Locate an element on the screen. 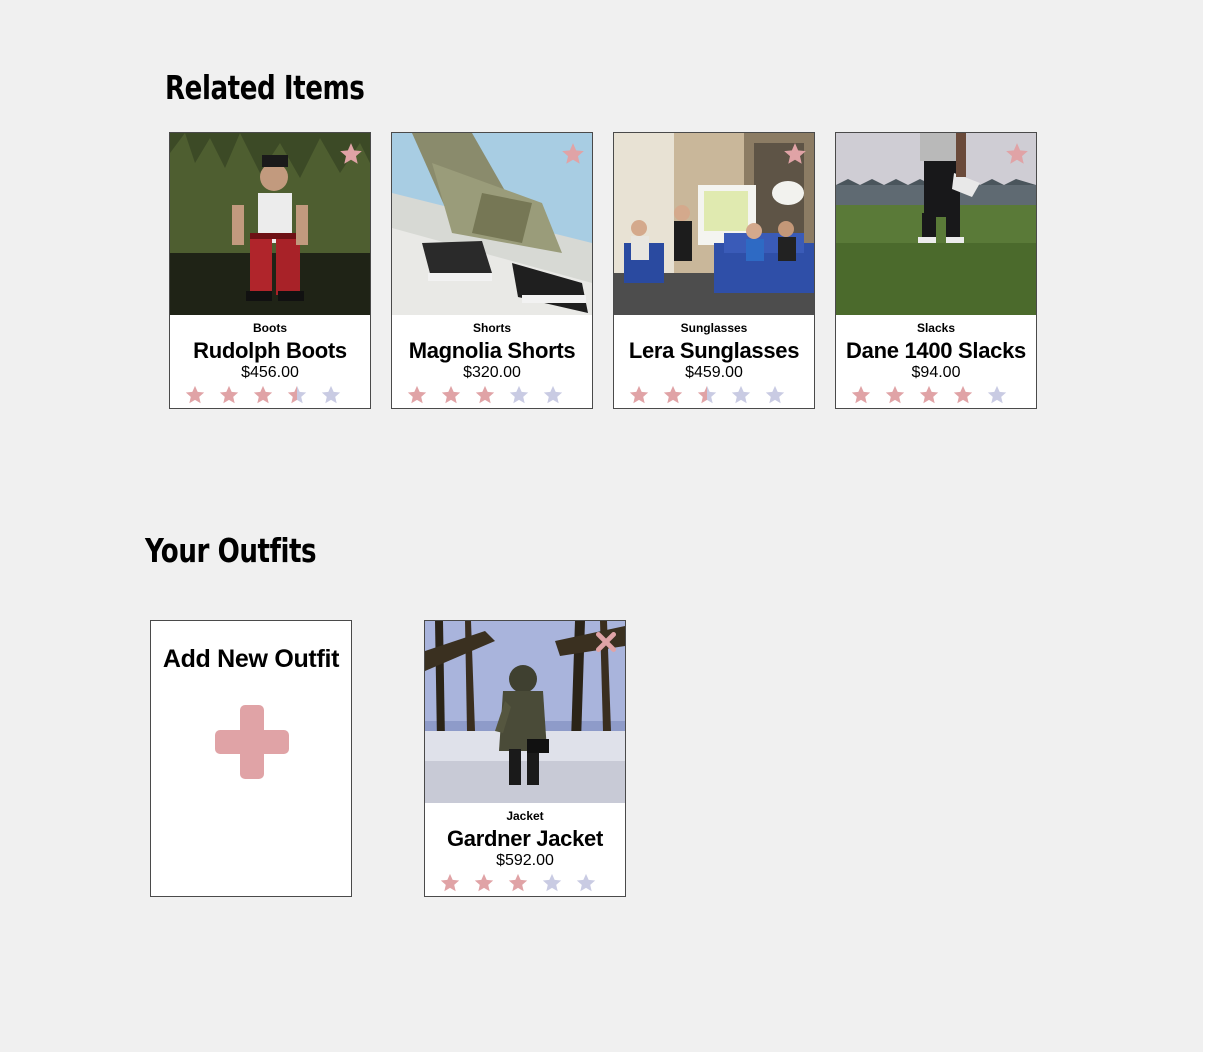  product-price: $94.00 is located at coordinates (936, 372).